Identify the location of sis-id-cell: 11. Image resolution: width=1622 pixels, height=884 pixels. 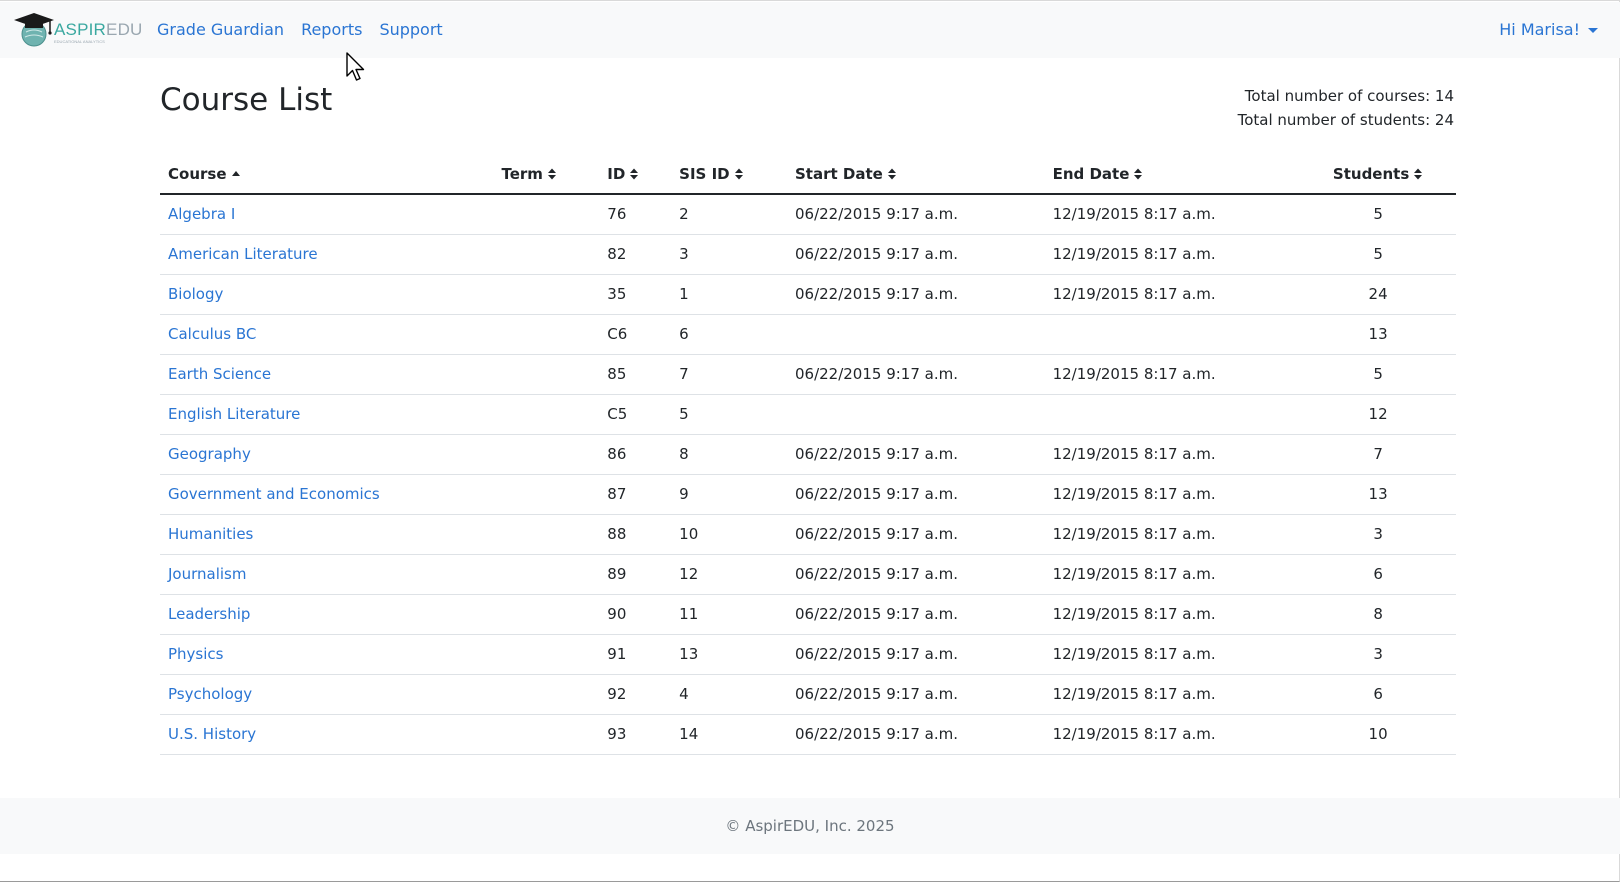
(729, 614).